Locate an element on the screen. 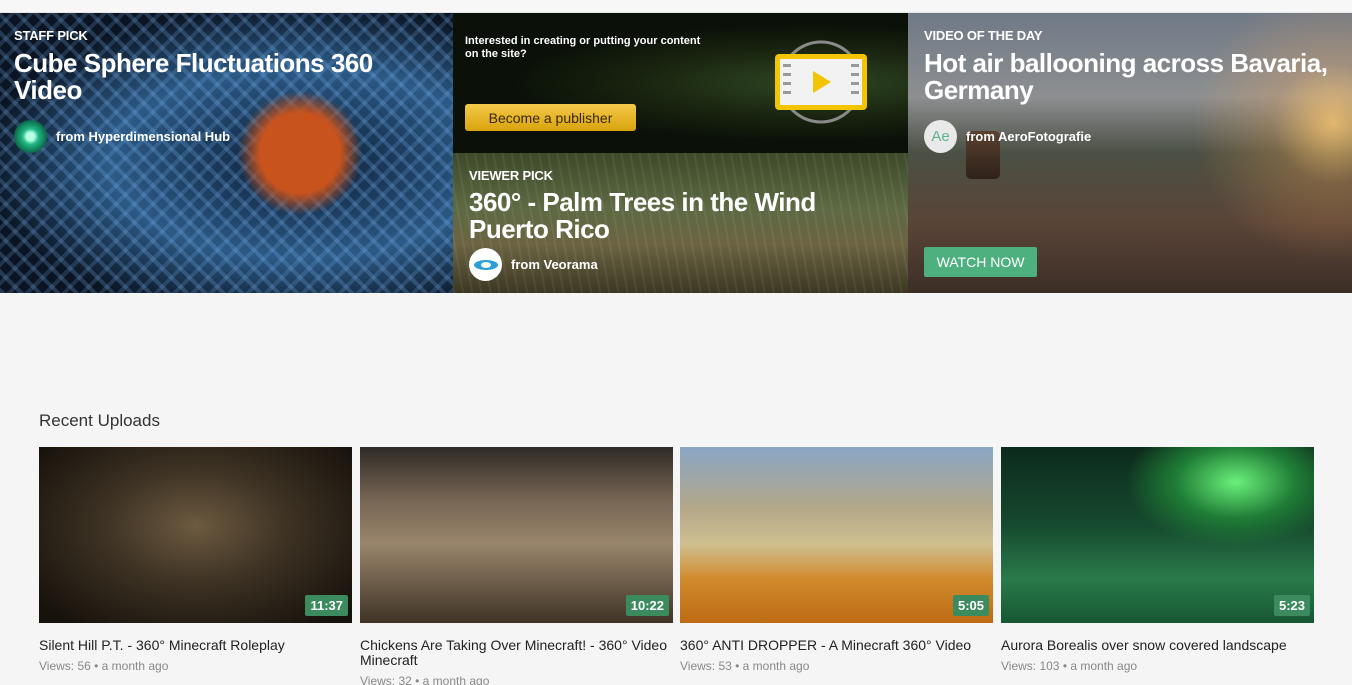 The image size is (1352, 685). duration-badge: 5:23 is located at coordinates (1291, 605).